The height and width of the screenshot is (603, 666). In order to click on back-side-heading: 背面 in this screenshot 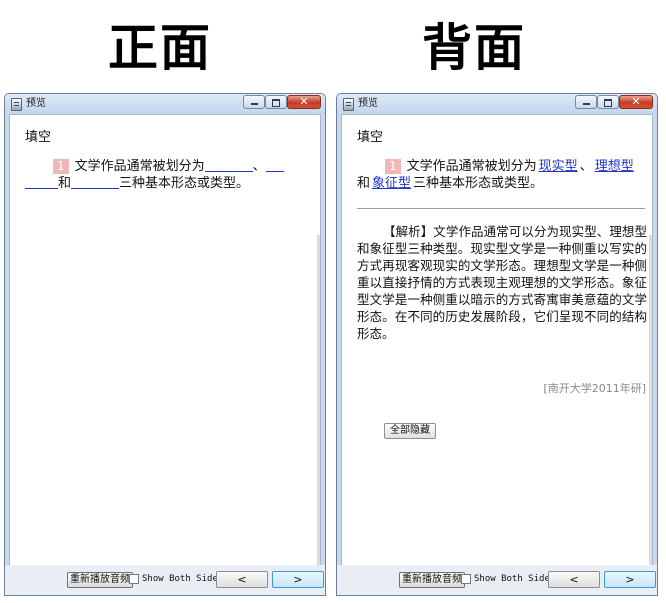, I will do `click(474, 47)`.